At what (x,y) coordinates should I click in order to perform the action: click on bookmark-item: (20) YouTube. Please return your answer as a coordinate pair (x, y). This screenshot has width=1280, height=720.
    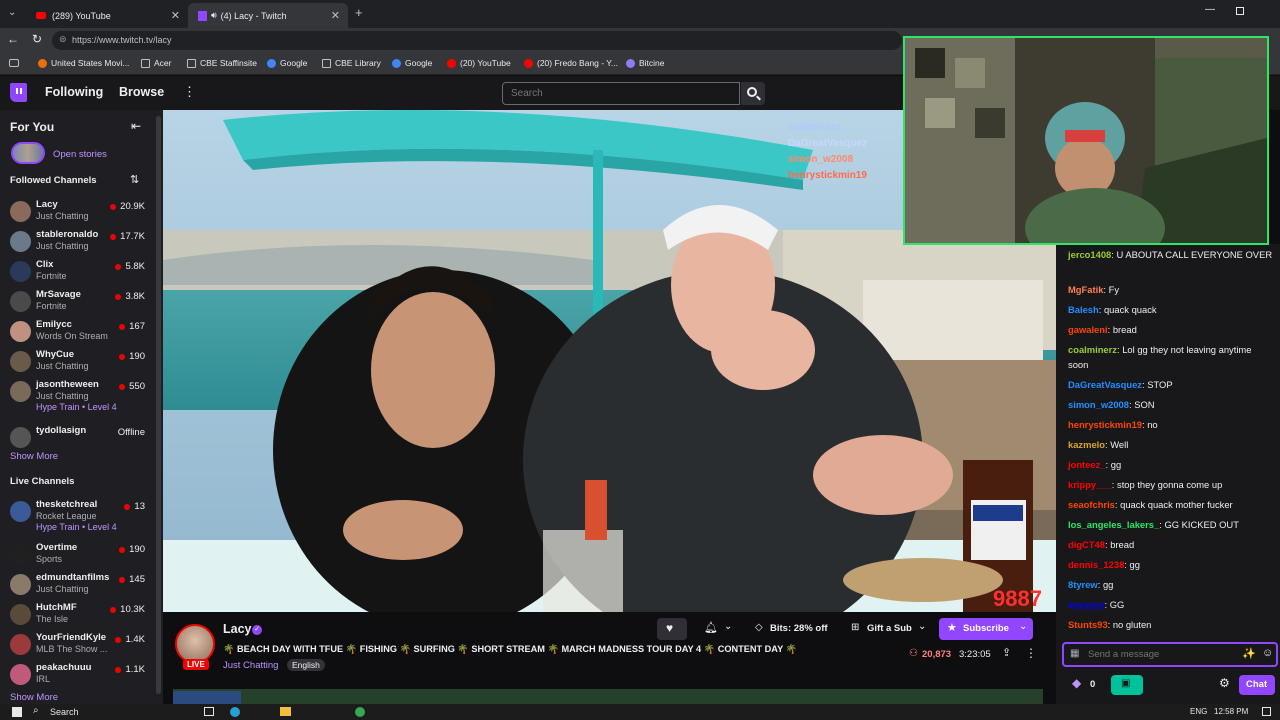
    Looking at the image, I should click on (479, 63).